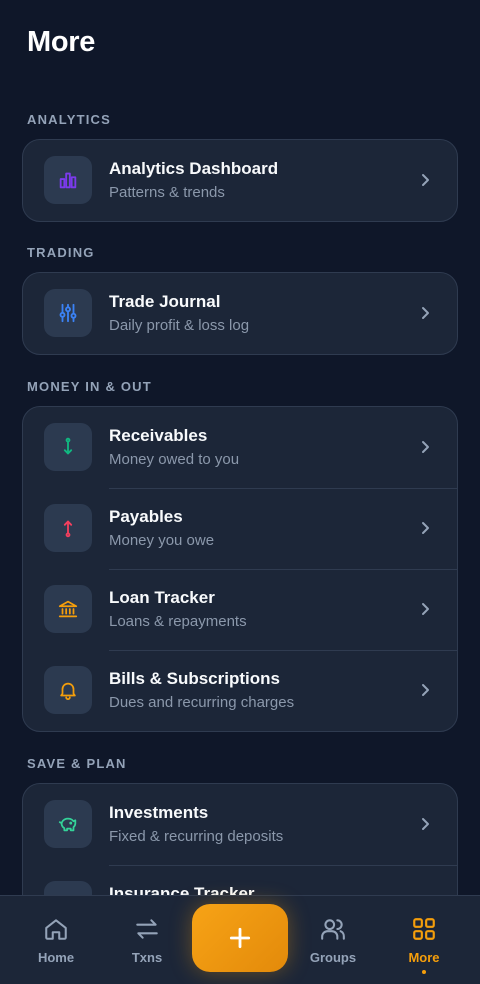  I want to click on sliders-icon, so click(68, 313).